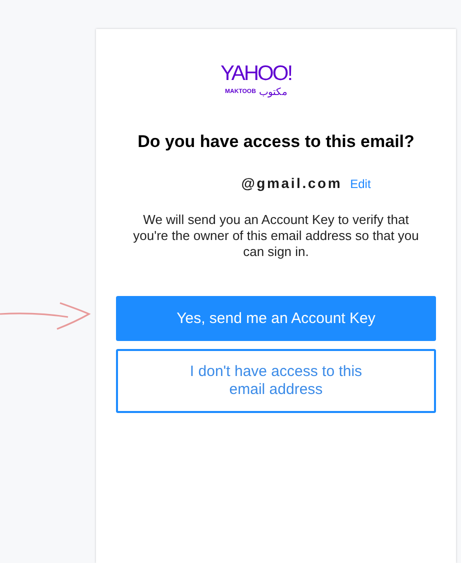 This screenshot has width=461, height=563. What do you see at coordinates (276, 142) in the screenshot?
I see `heading: Do you have access to this email?` at bounding box center [276, 142].